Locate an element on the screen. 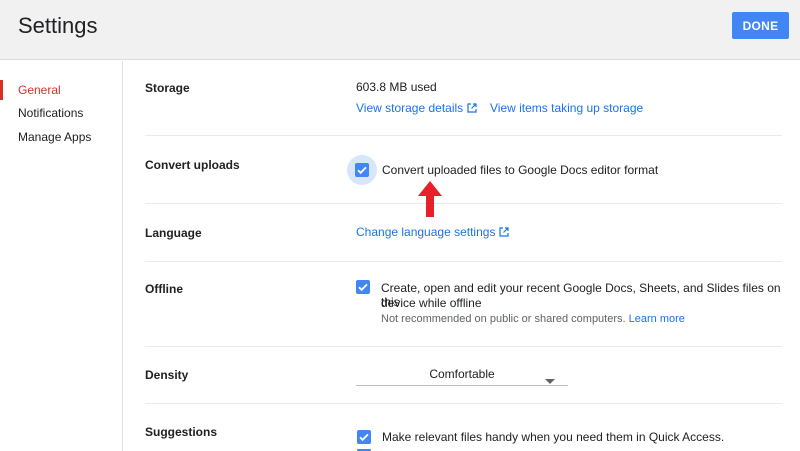 The width and height of the screenshot is (800, 451). change-language-link: Change language settings is located at coordinates (433, 232).